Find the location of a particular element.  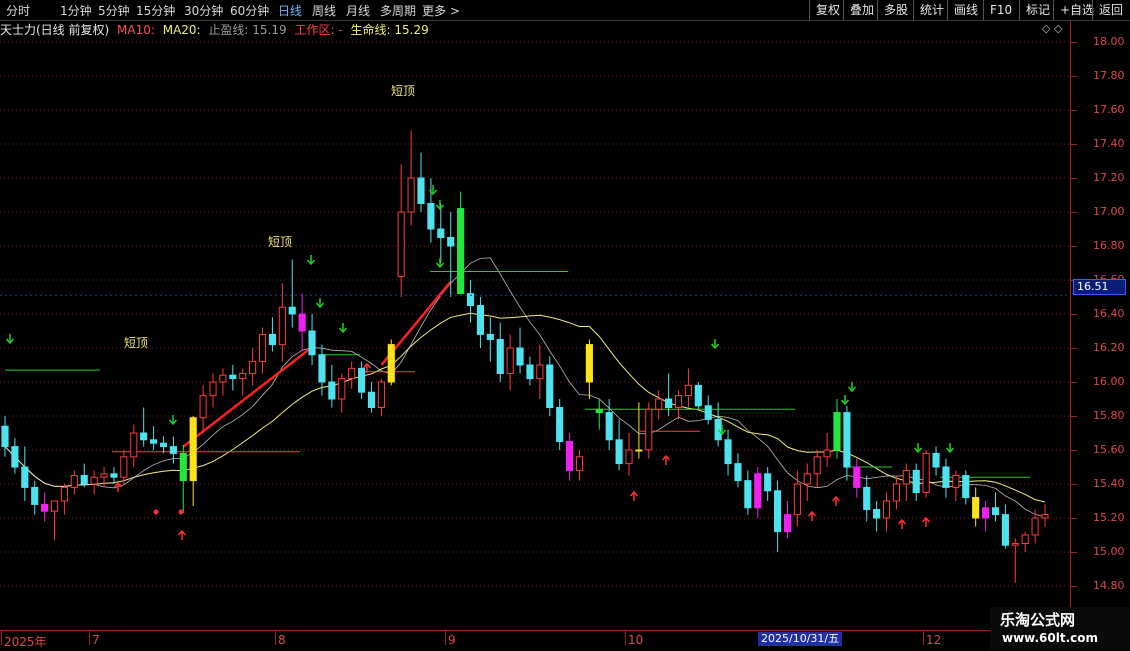

period-tab-8: 月线 is located at coordinates (358, 10).